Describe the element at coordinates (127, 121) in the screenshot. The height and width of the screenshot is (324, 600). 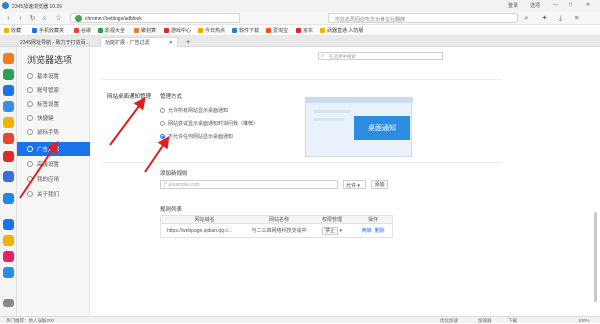
I see `arrow-to-section` at that location.